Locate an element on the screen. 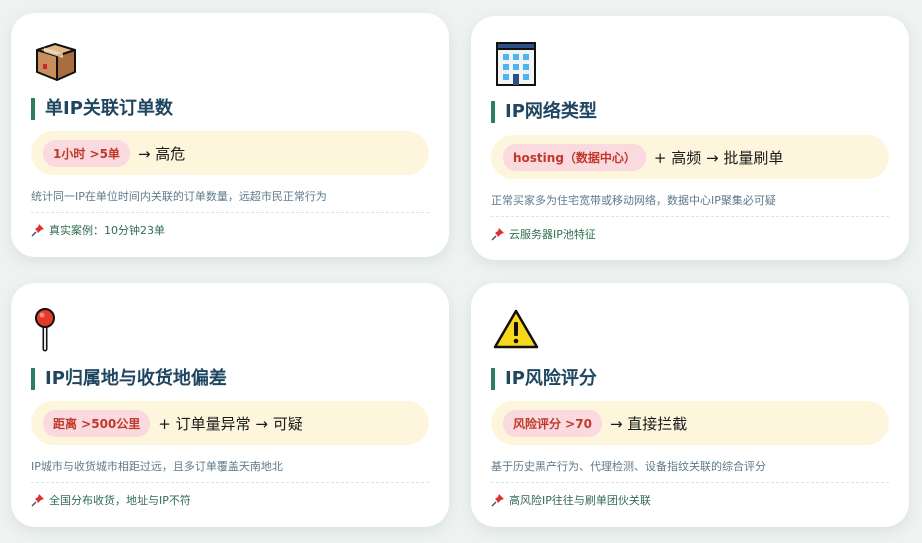 The image size is (922, 543). threshold-result: + 订单量异常 → 可疑 is located at coordinates (230, 423).